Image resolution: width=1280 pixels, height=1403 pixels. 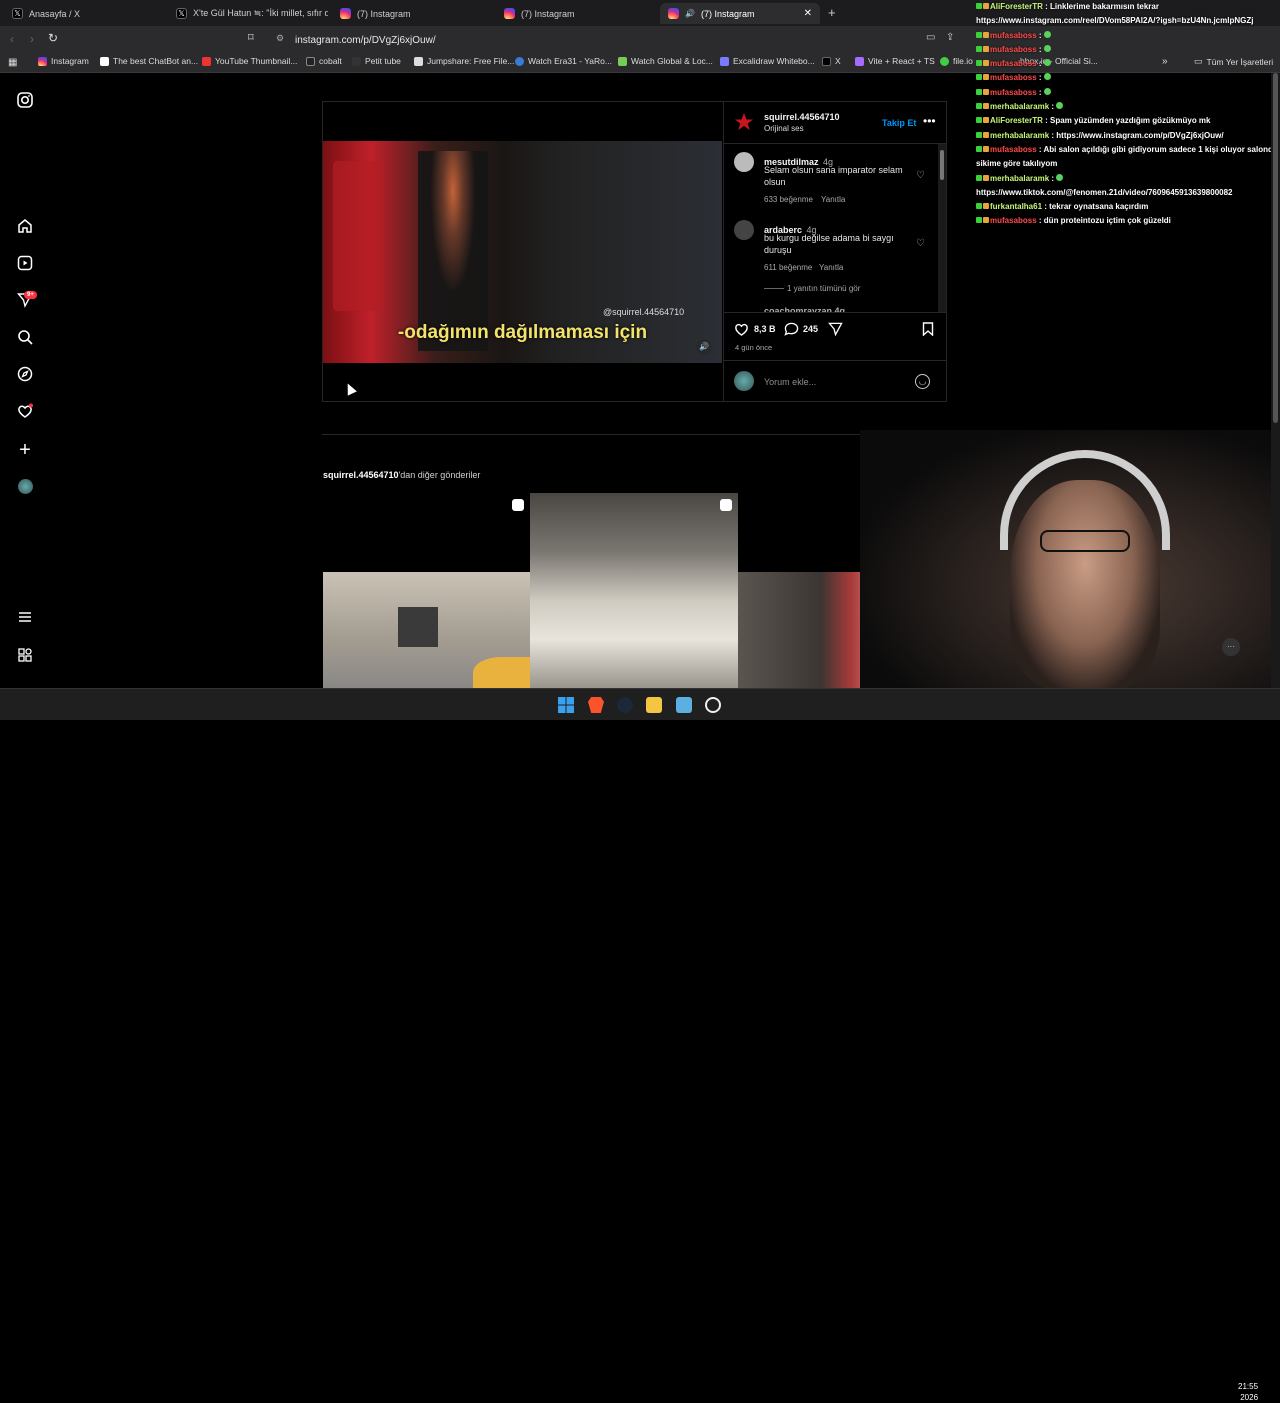 I want to click on comments-count: 245, so click(x=810, y=329).